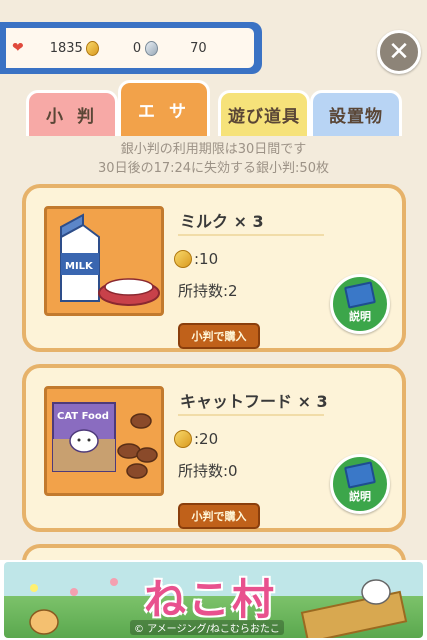  Describe the element at coordinates (208, 471) in the screenshot. I see `owned-count: 所持数:0` at that location.